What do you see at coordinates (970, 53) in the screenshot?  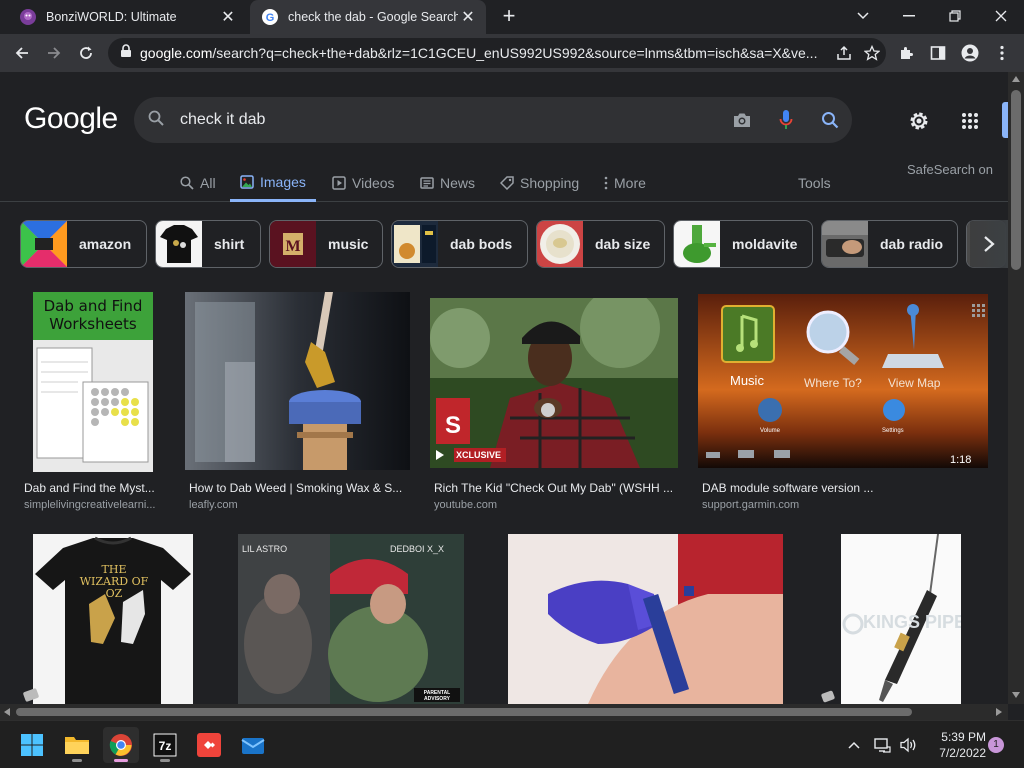 I see `profile-avatar-icon` at bounding box center [970, 53].